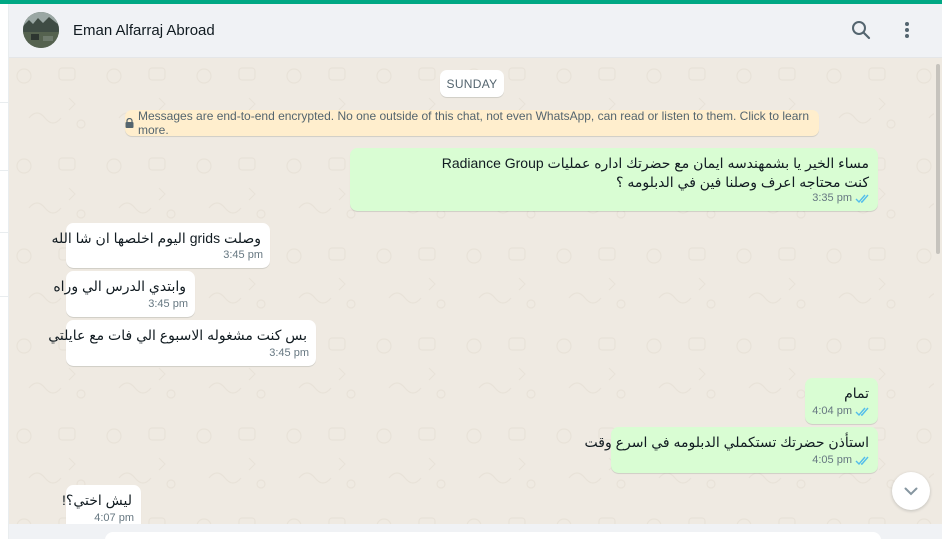  I want to click on message-bubble-incoming: ليش اختي؟! 4:07 pm, so click(101, 504).